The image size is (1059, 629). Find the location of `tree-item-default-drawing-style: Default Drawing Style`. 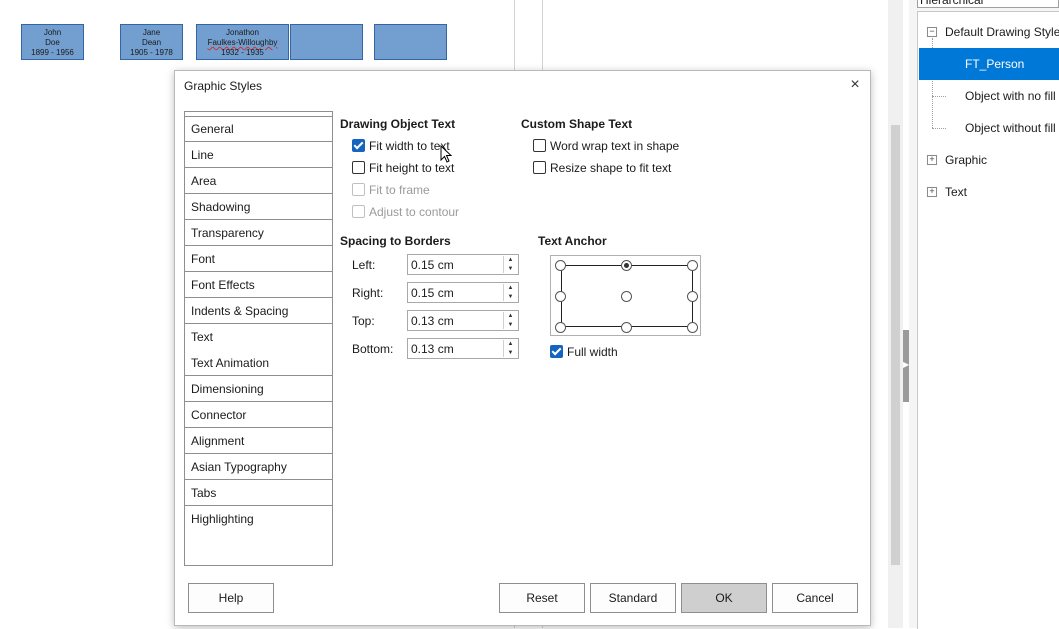

tree-item-default-drawing-style: Default Drawing Style is located at coordinates (1002, 32).